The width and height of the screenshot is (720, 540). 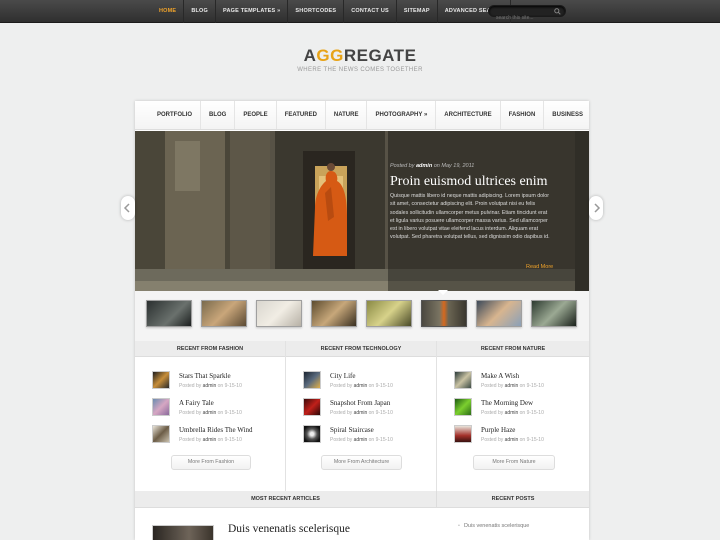 I want to click on list-item: Purple Haze Posted by admin on 9-15-10, so click(x=519, y=435).